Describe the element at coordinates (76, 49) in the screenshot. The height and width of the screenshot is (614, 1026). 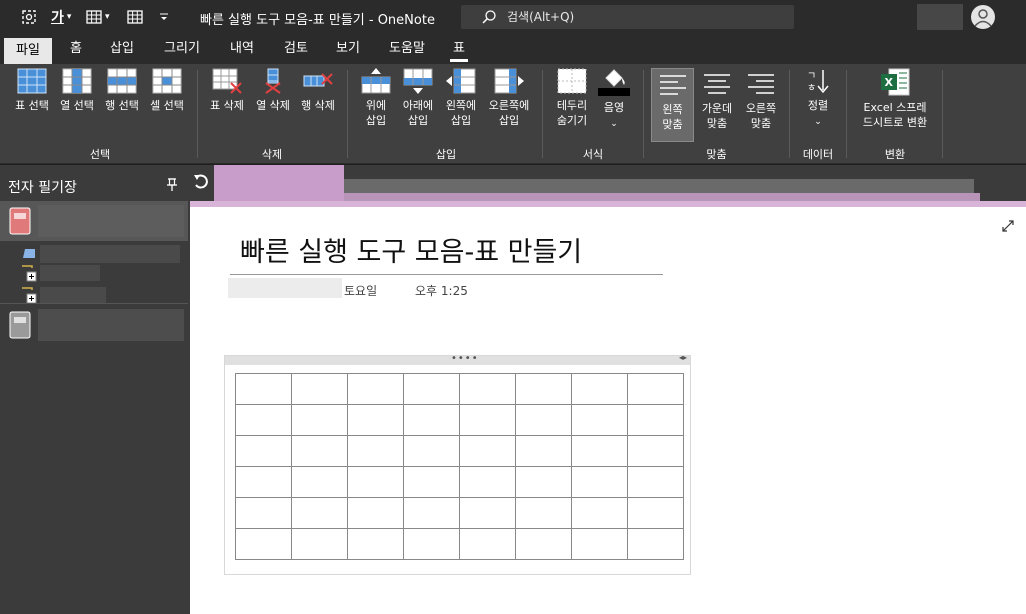
I see `tab-home: 홈` at that location.